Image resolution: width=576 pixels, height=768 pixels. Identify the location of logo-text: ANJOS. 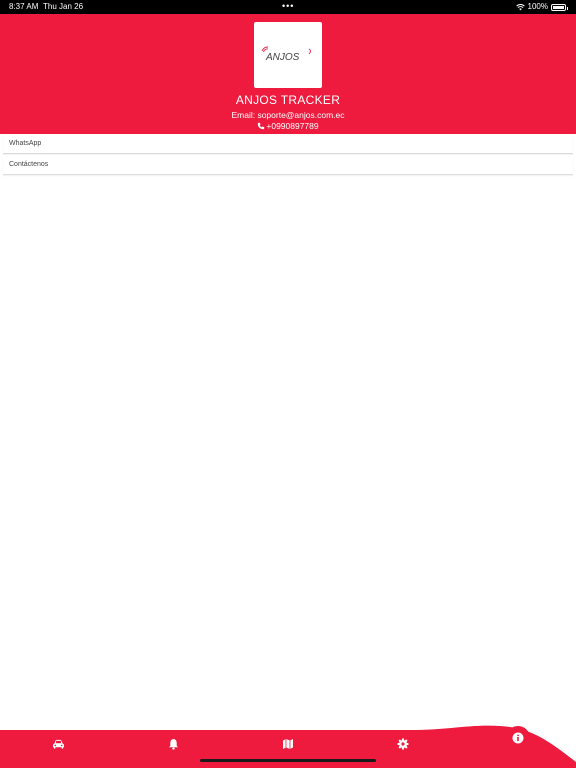
(282, 57).